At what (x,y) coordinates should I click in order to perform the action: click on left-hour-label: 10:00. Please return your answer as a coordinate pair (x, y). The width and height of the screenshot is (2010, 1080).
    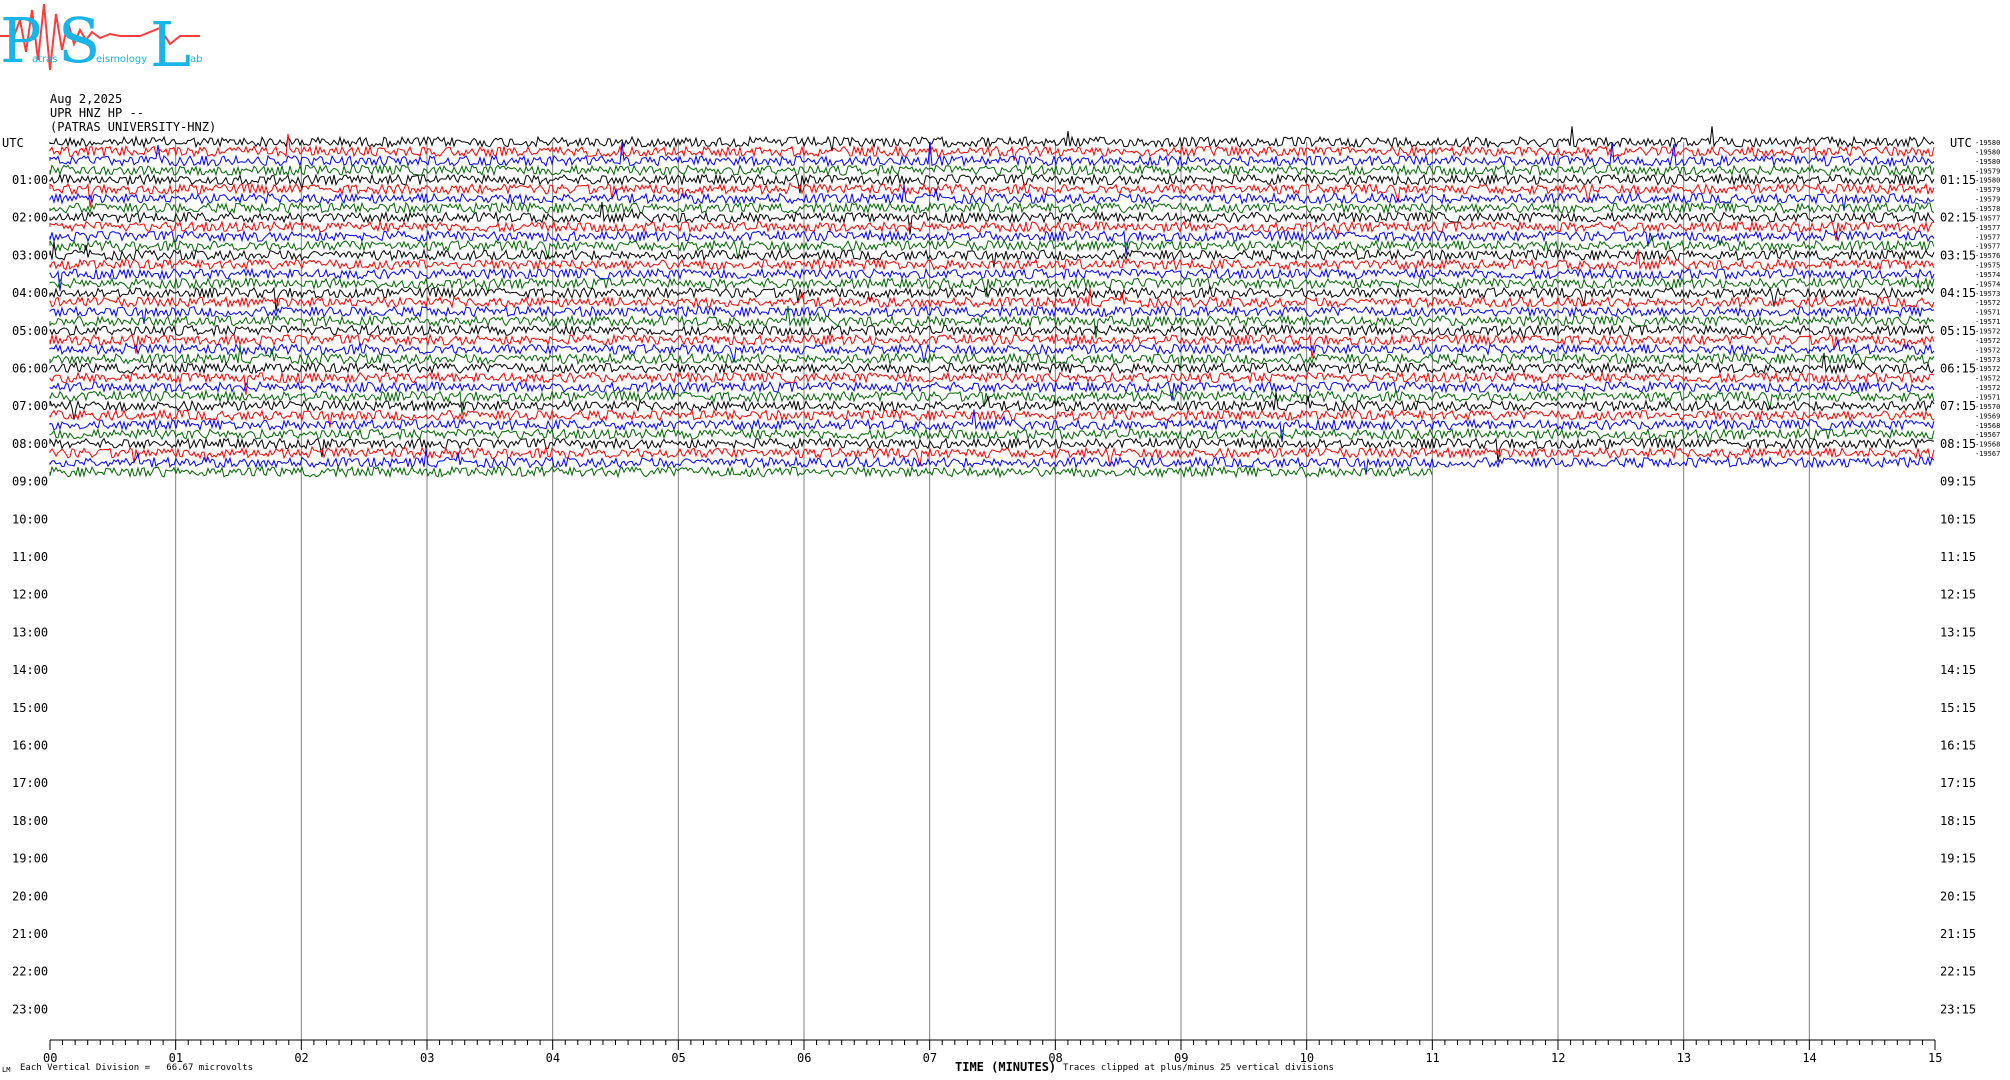
    Looking at the image, I should click on (30, 519).